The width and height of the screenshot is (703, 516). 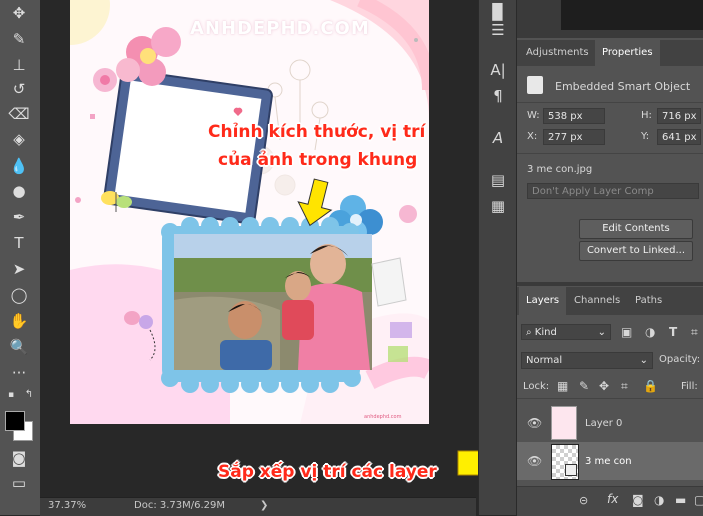 What do you see at coordinates (497, 257) in the screenshot?
I see `collapsed-panels-strip: ▉ ☰ A| ¶ A ▤ ▦` at bounding box center [497, 257].